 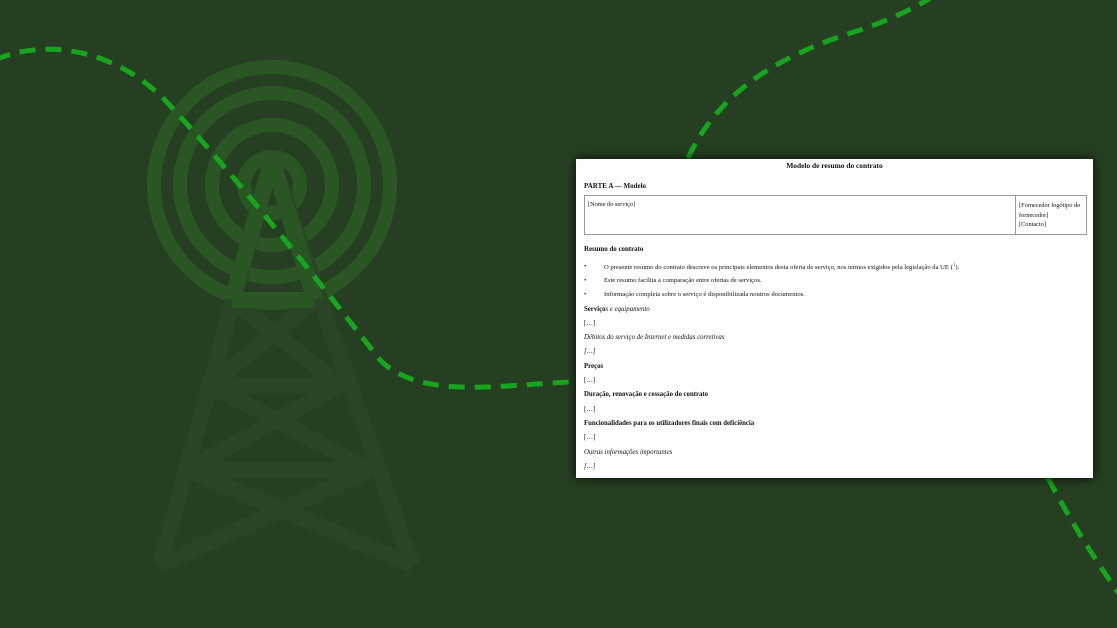 I want to click on other-info-heading: Outras informações importantes, so click(x=628, y=452).